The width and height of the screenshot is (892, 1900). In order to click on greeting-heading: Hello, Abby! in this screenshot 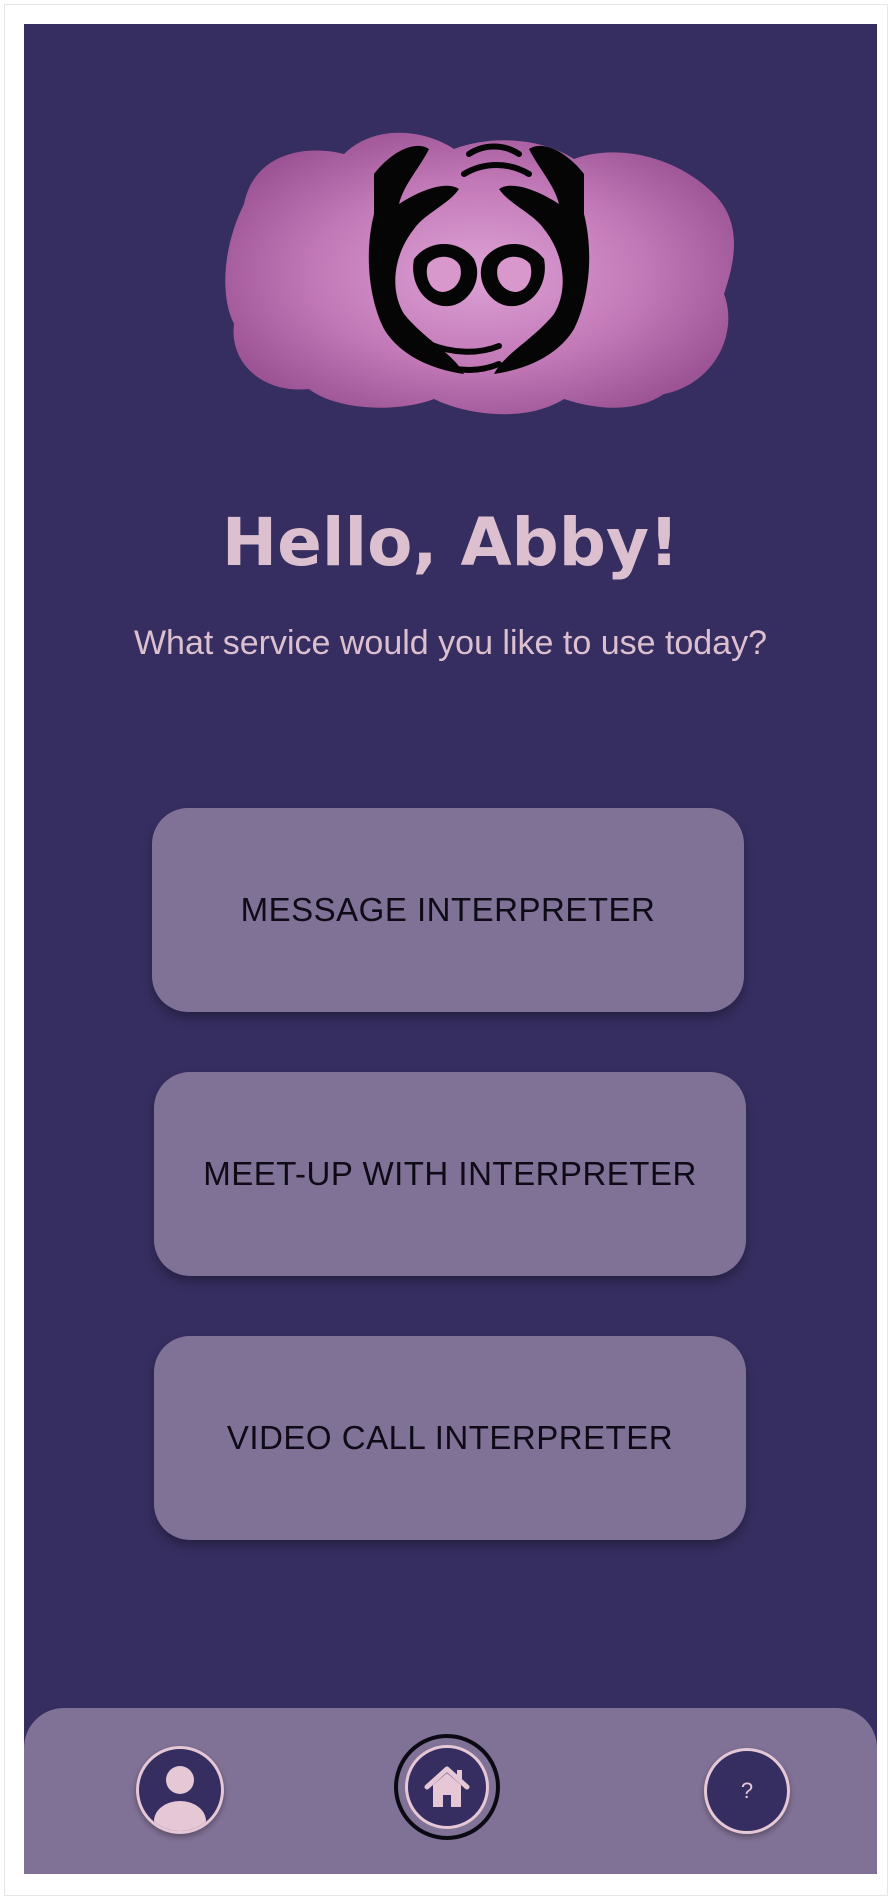, I will do `click(450, 542)`.